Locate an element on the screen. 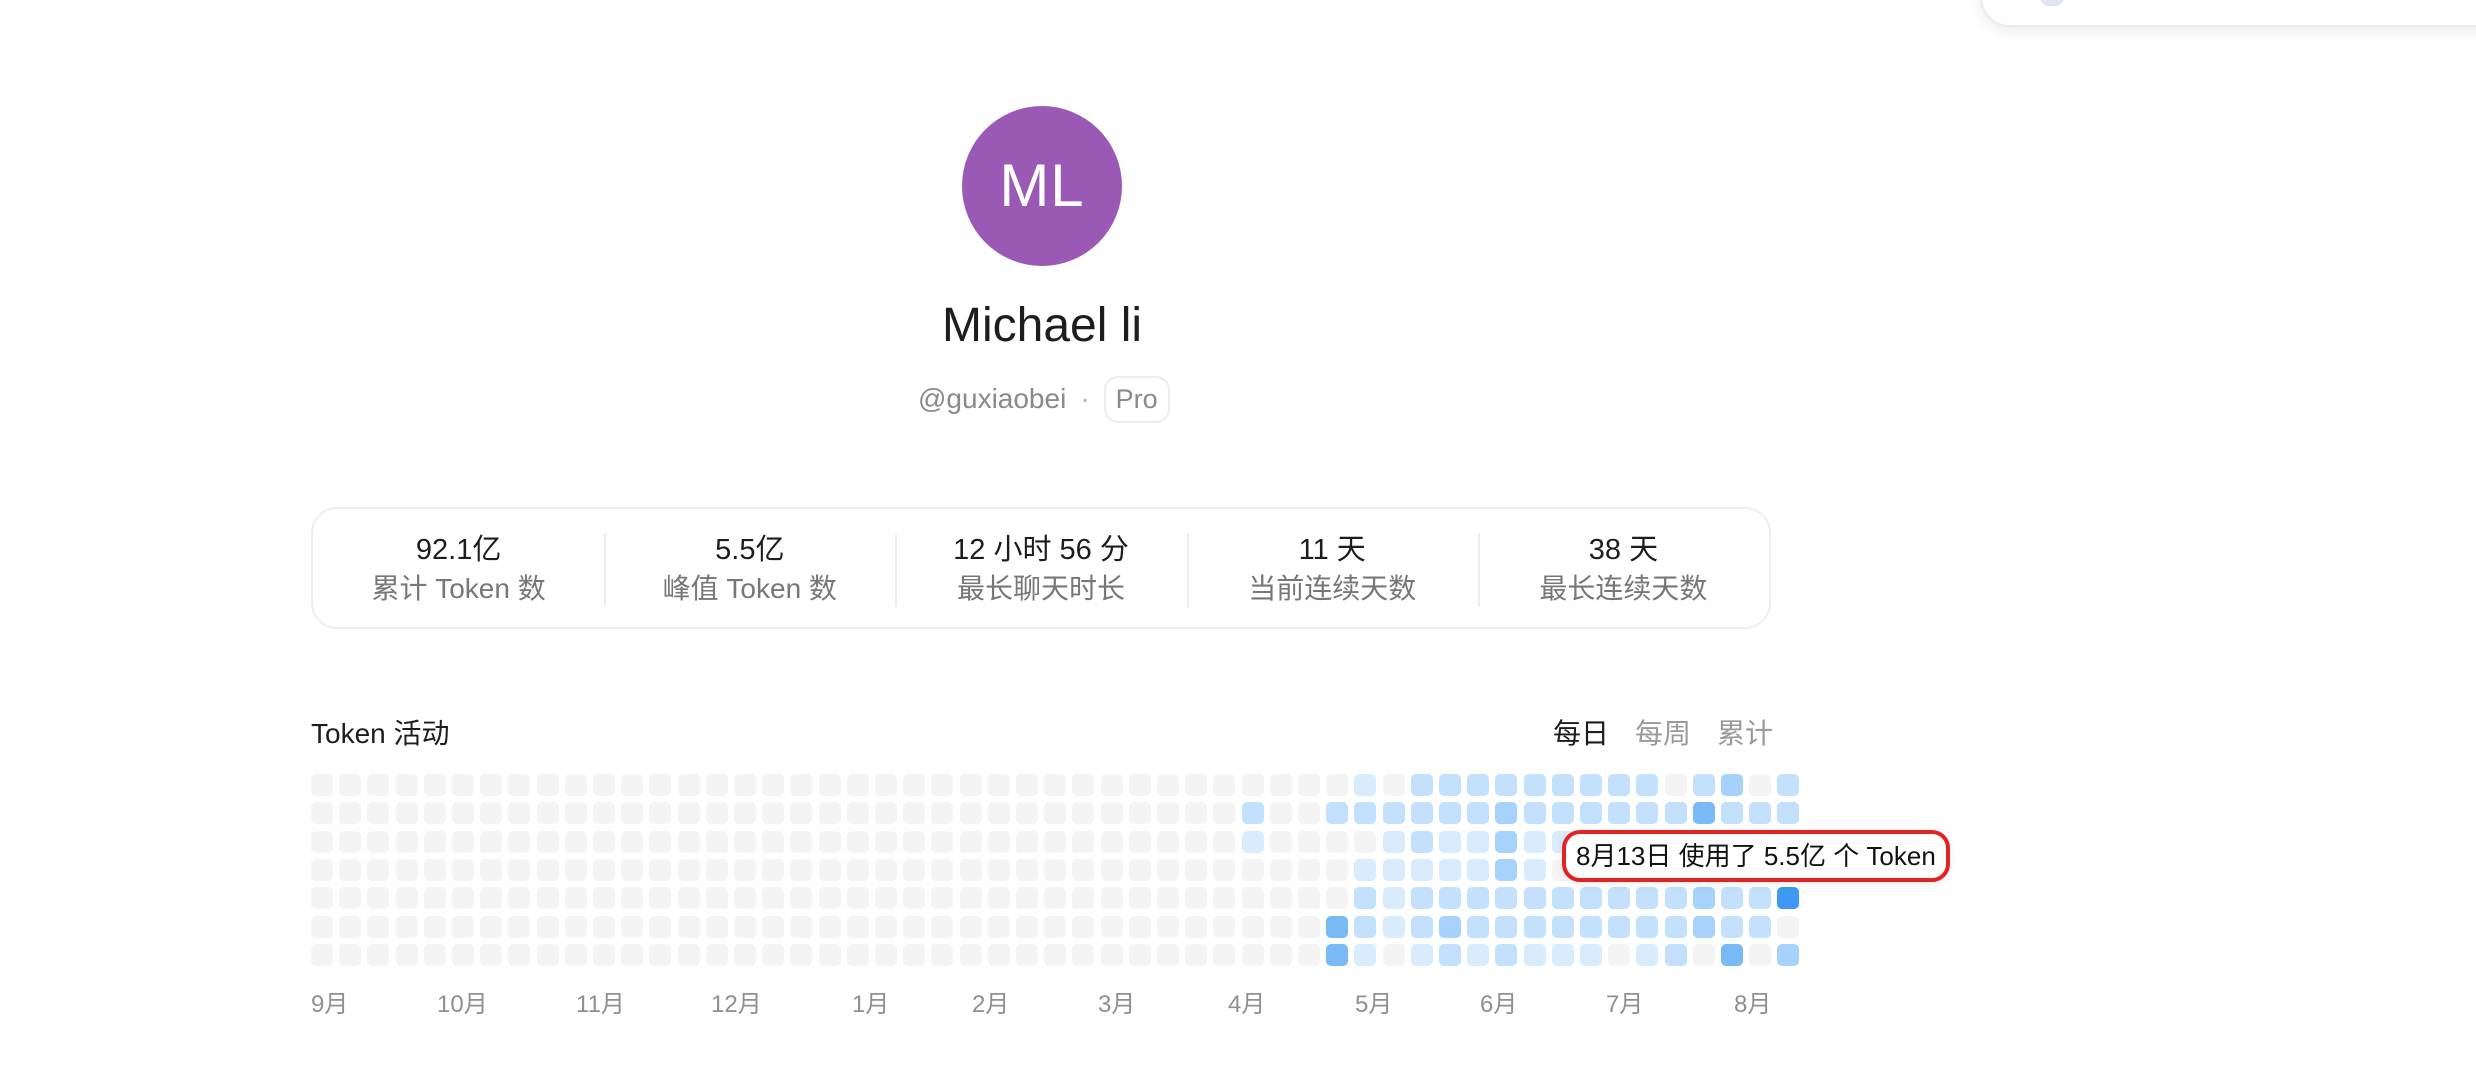 The image size is (2476, 1070). tab-cumulative: 累计 is located at coordinates (1745, 732).